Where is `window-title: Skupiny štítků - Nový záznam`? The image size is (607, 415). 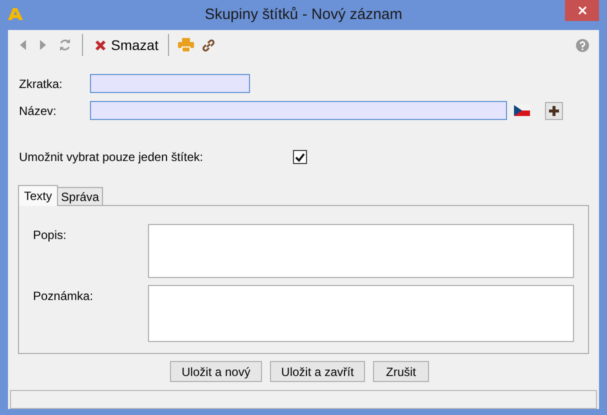 window-title: Skupiny štítků - Nový záznam is located at coordinates (303, 14).